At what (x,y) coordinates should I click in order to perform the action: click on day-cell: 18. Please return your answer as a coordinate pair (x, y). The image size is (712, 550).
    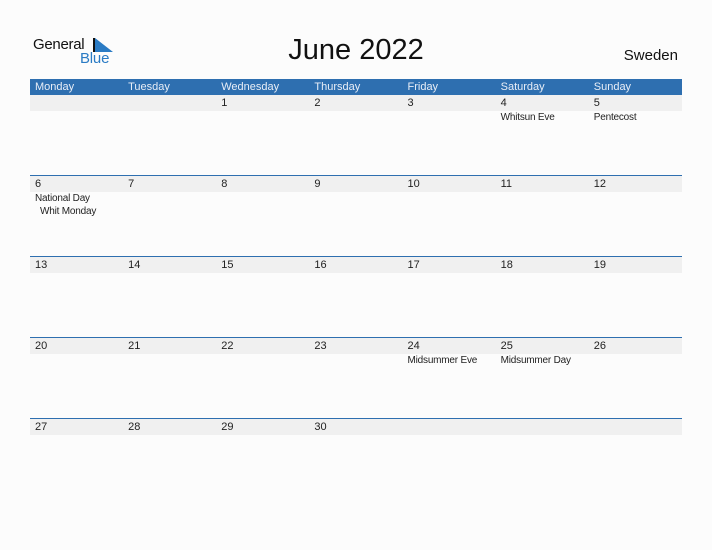
    Looking at the image, I should click on (542, 297).